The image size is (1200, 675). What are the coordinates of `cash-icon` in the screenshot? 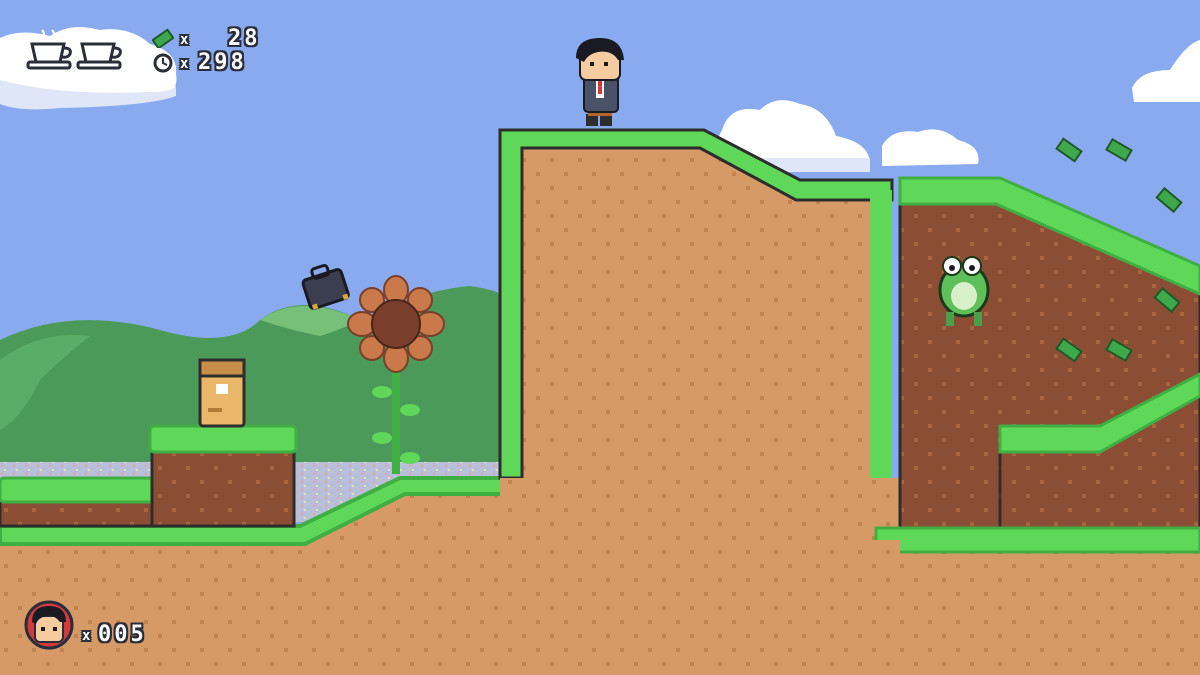 It's located at (163, 38).